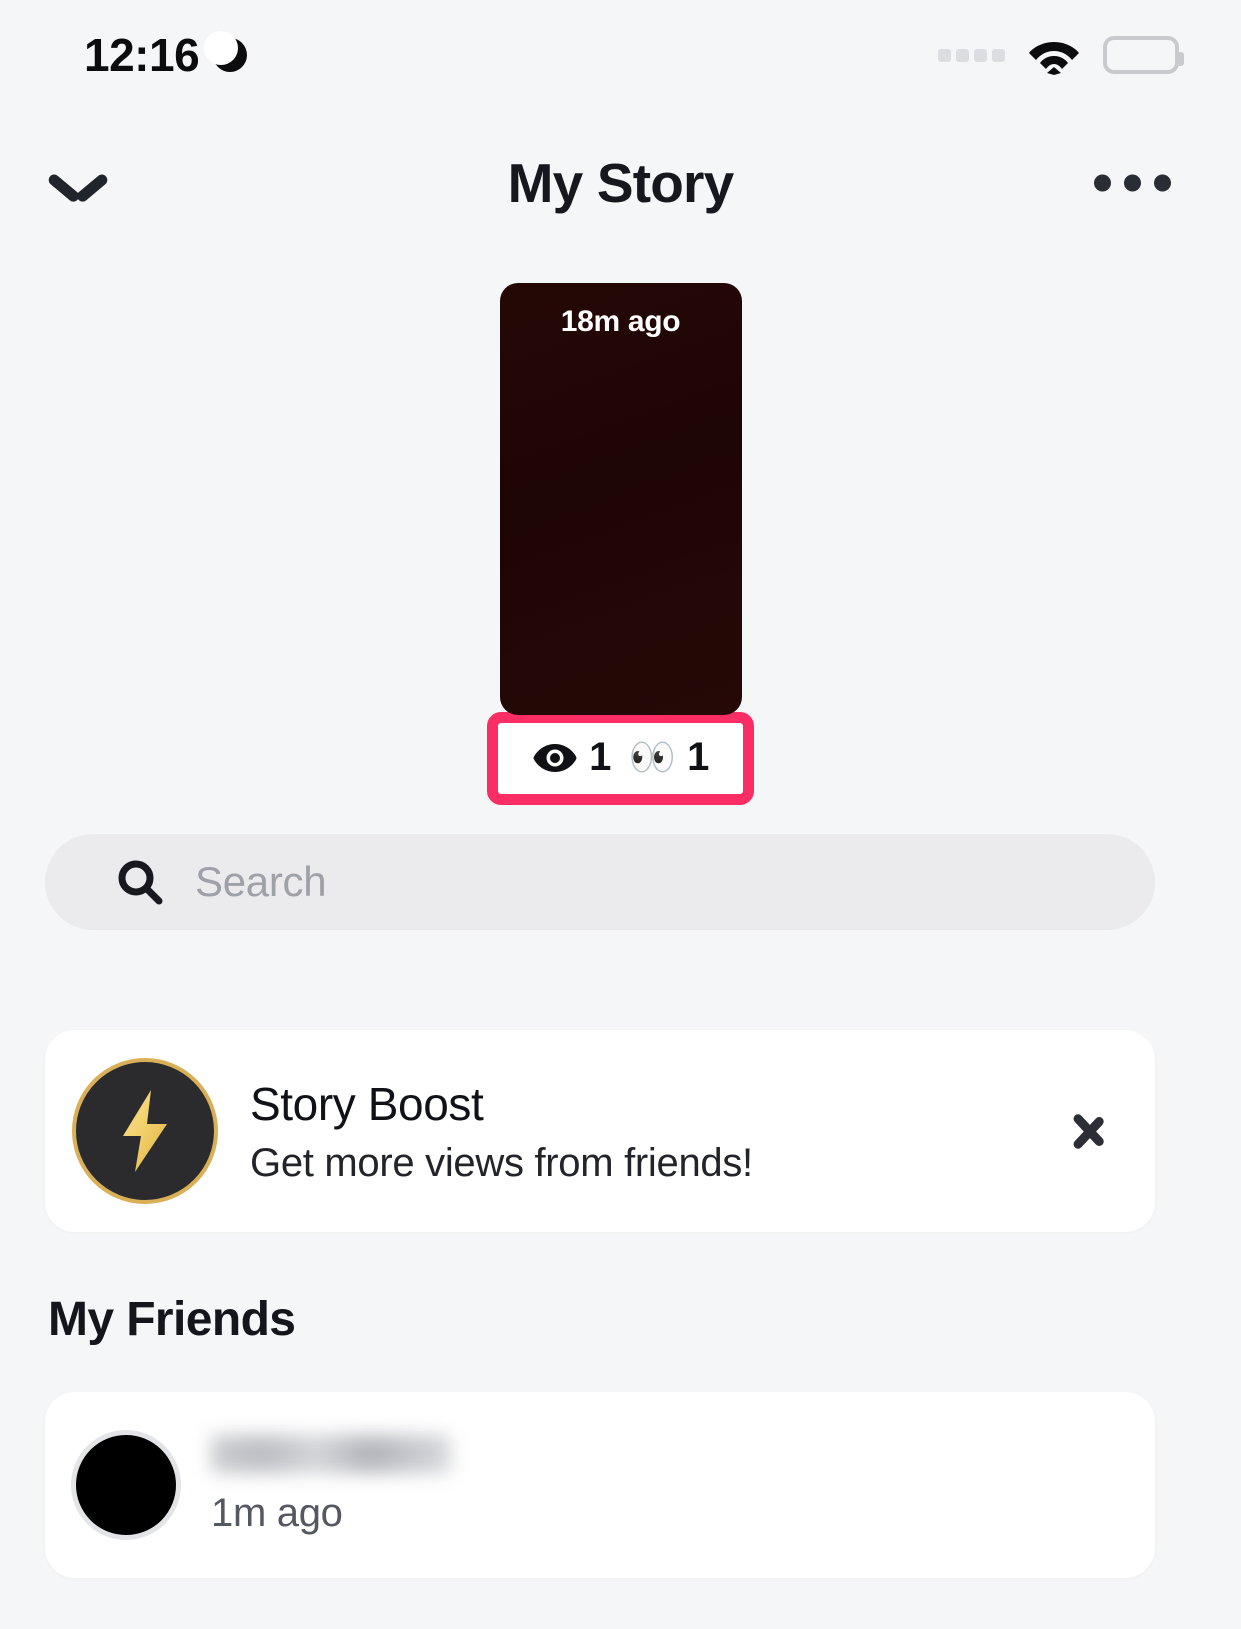 This screenshot has height=1629, width=1241. What do you see at coordinates (600, 757) in the screenshot?
I see `view-count: 1` at bounding box center [600, 757].